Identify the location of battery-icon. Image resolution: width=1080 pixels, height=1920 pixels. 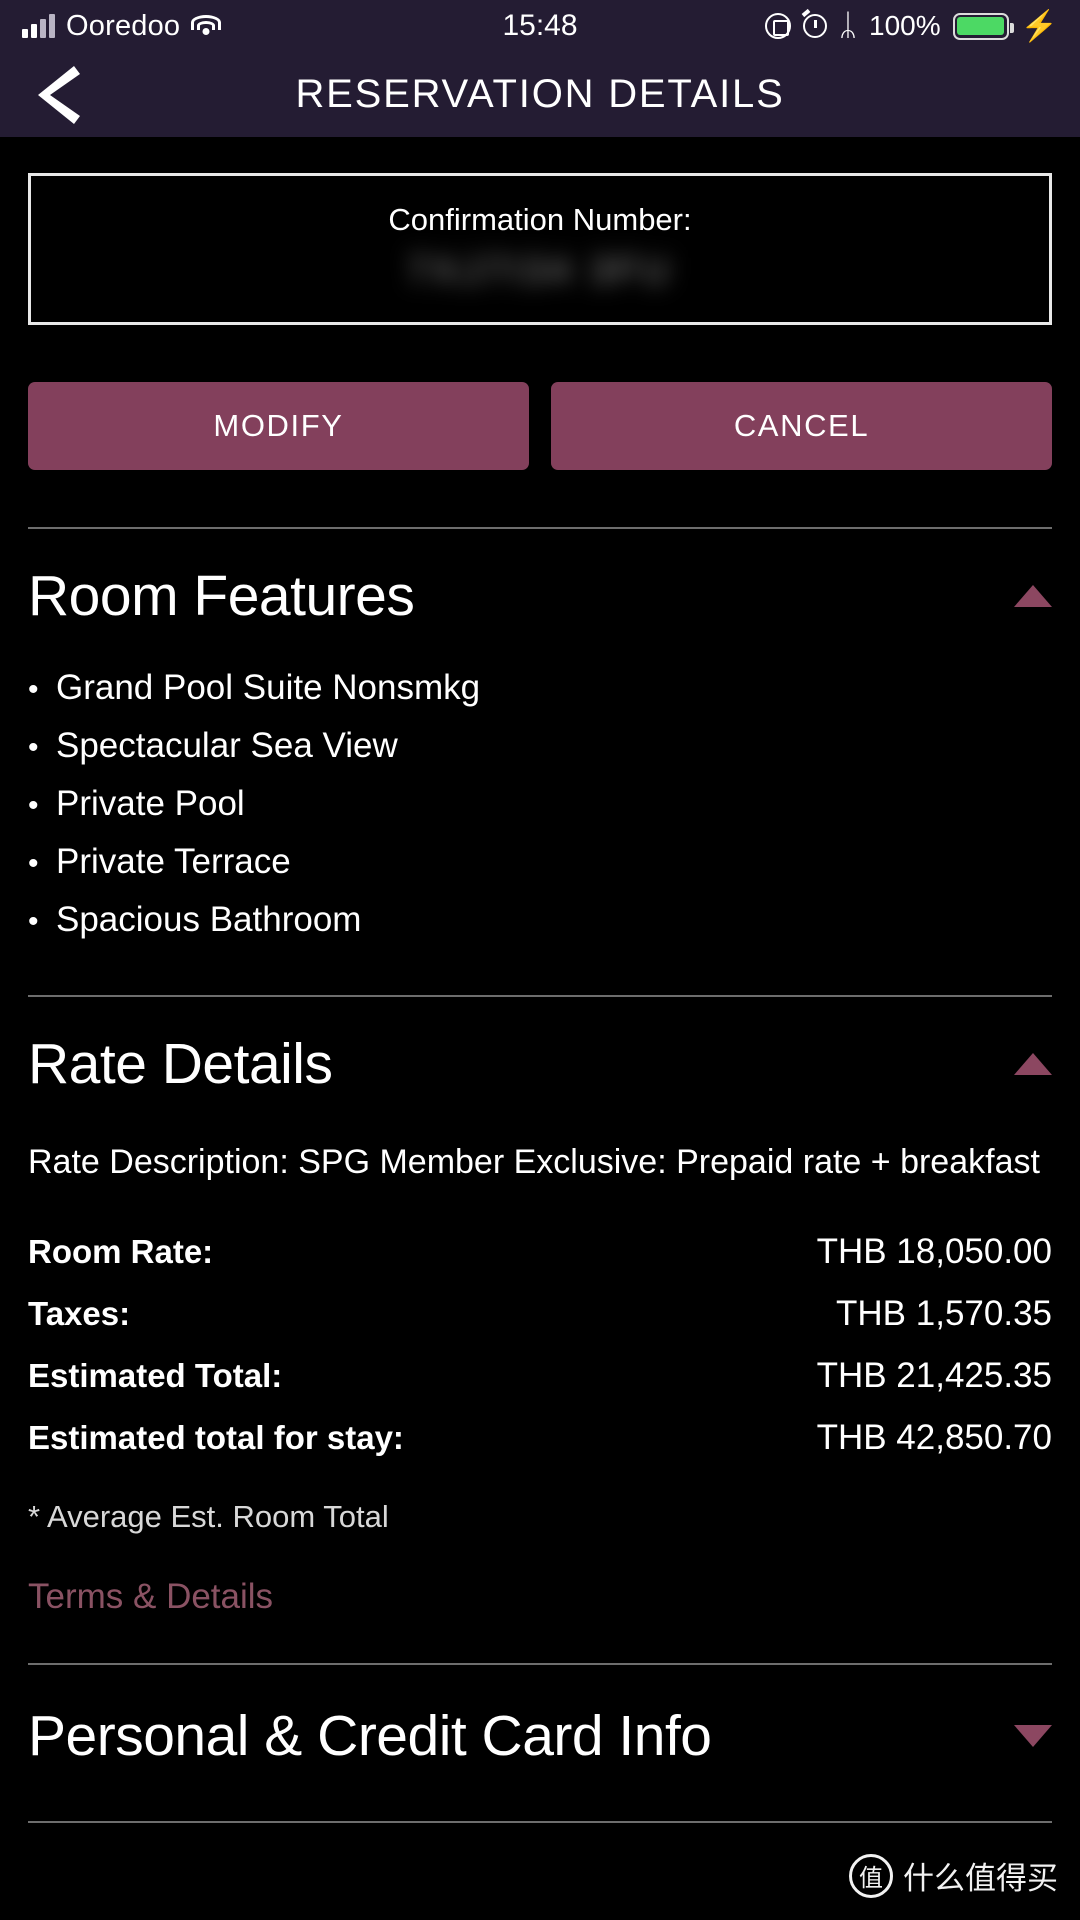
(983, 26).